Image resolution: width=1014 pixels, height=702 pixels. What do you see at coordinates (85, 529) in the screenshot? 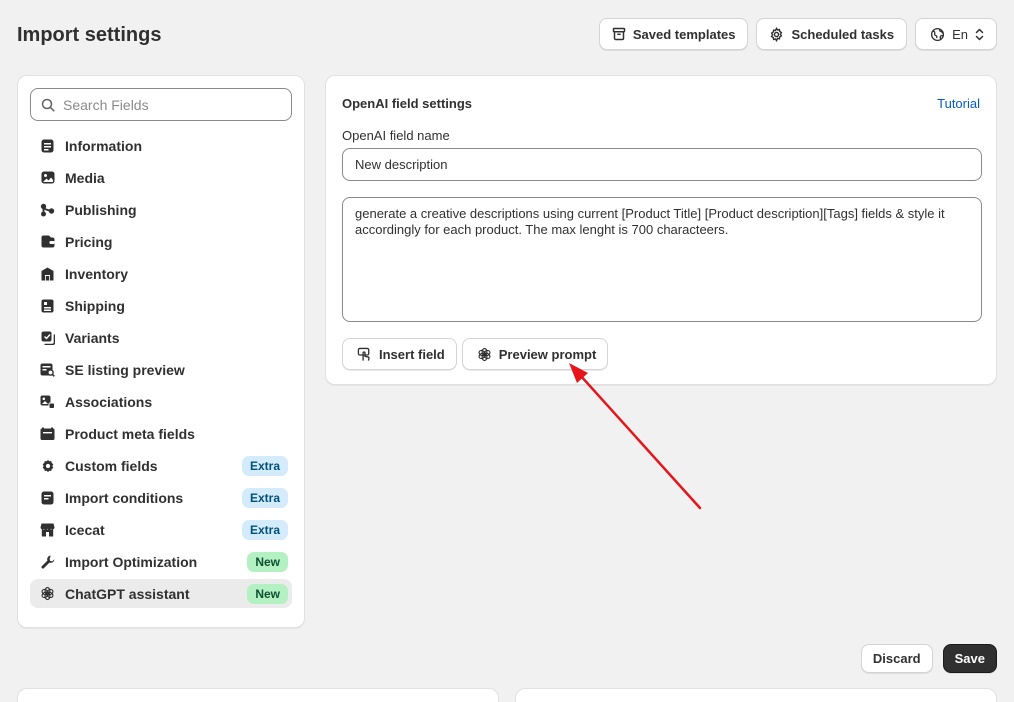
I see `sidebar-item-label: Icecat` at bounding box center [85, 529].